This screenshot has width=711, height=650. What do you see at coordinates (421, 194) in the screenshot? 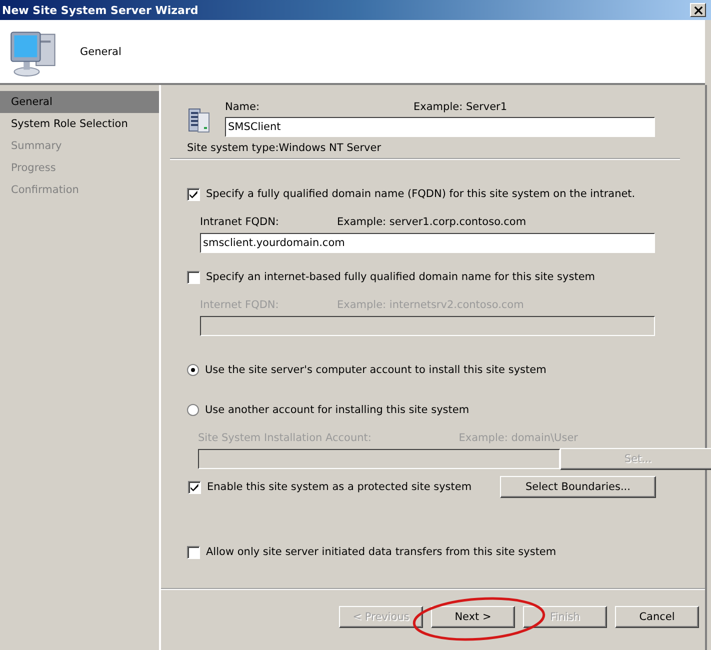
I see `checkbox-label: Specify a fully qualified domain name (FQDN) for this site system on the intranet.` at bounding box center [421, 194].